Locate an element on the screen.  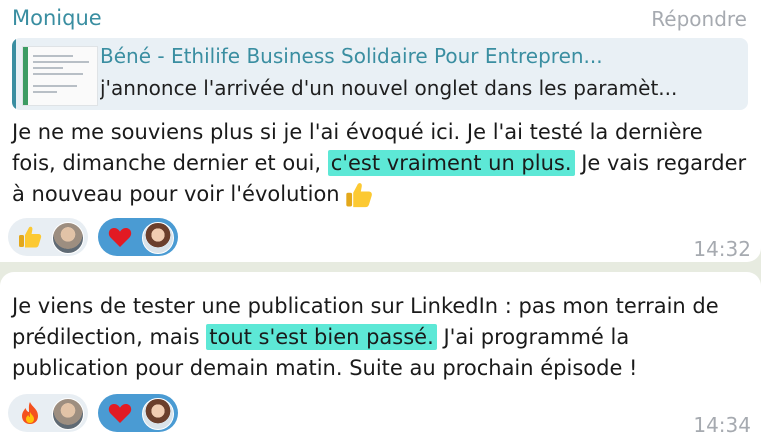
highlighted-text: c'est vraiment un plus. is located at coordinates (451, 163).